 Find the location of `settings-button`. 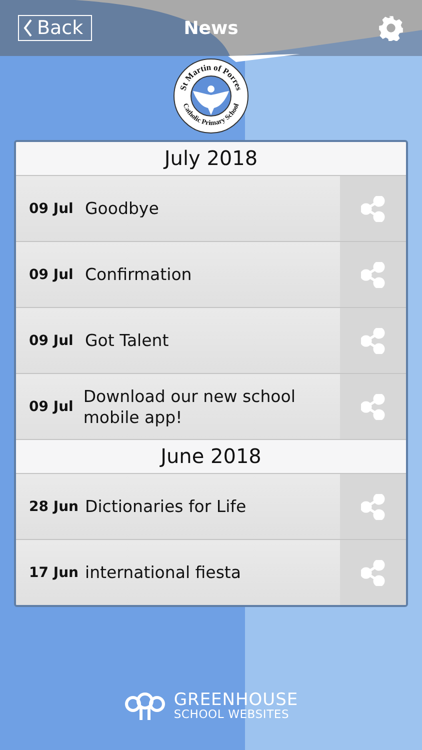

settings-button is located at coordinates (391, 28).